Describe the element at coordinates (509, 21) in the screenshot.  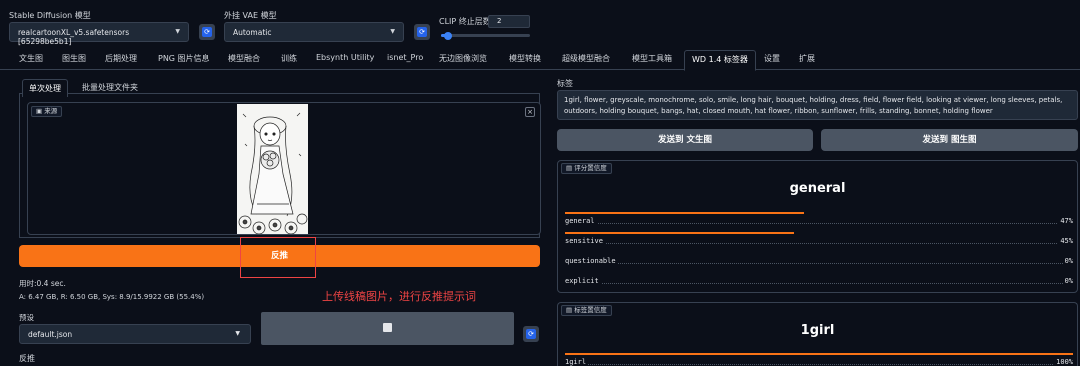
I see `clip-number-input: 2` at that location.